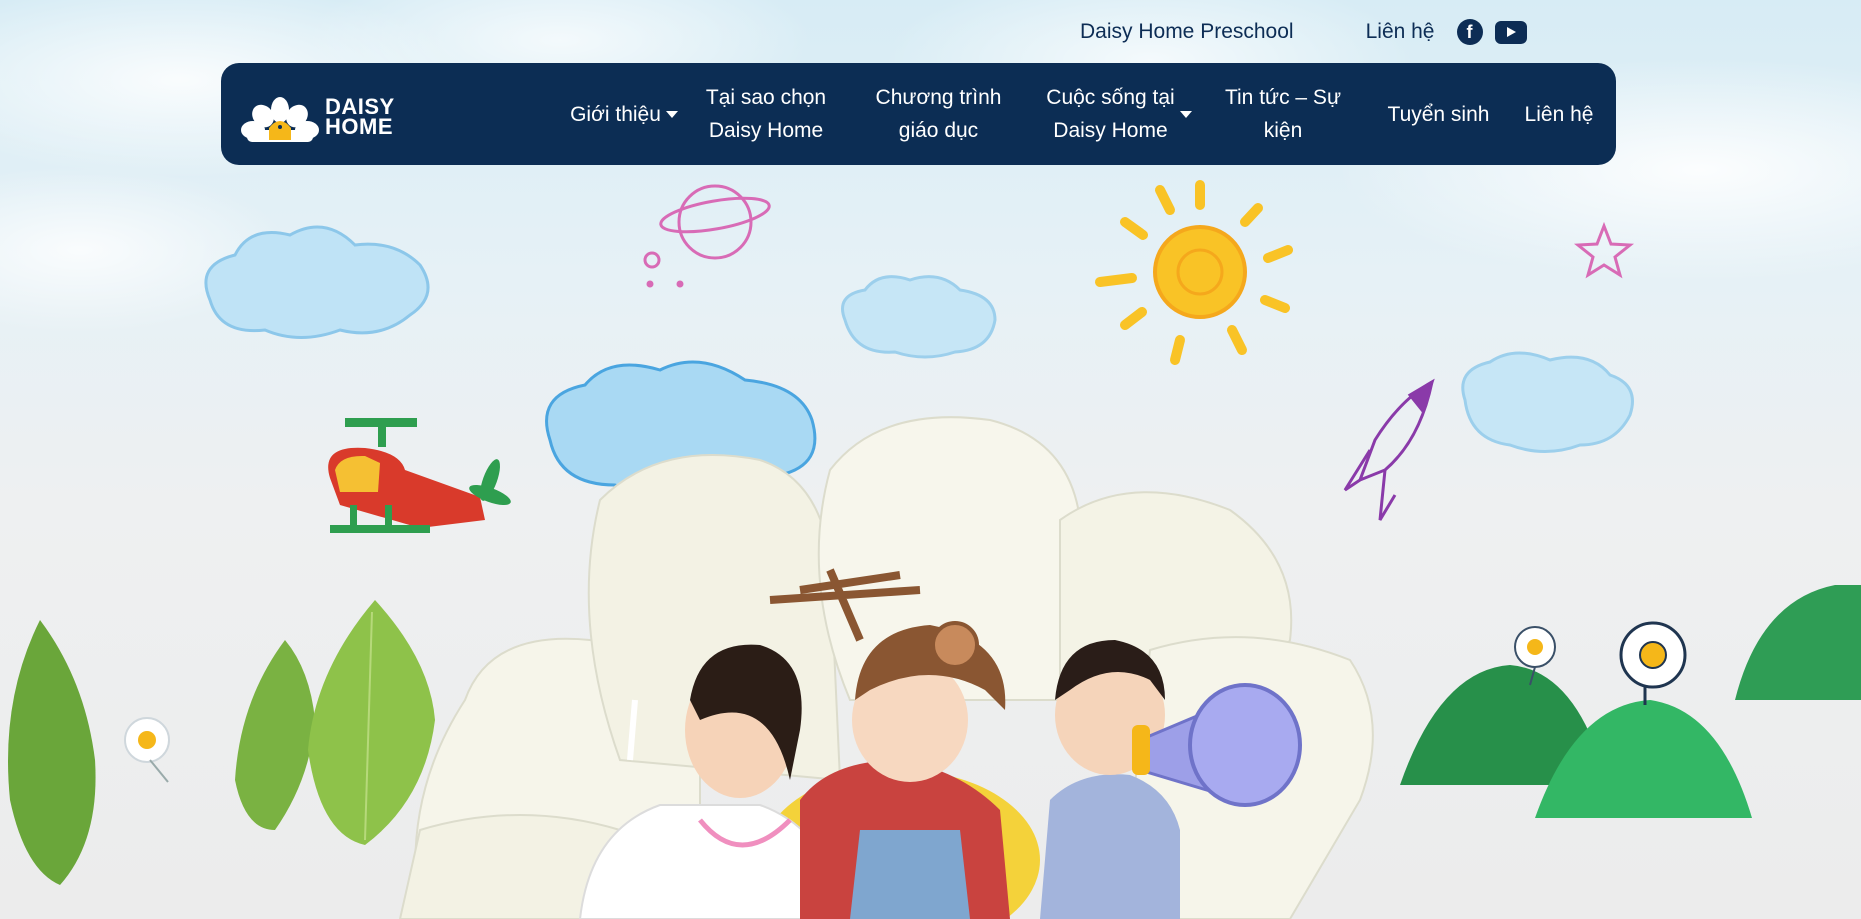 This screenshot has width=1861, height=919. What do you see at coordinates (317, 282) in the screenshot?
I see `cloud-left-icon` at bounding box center [317, 282].